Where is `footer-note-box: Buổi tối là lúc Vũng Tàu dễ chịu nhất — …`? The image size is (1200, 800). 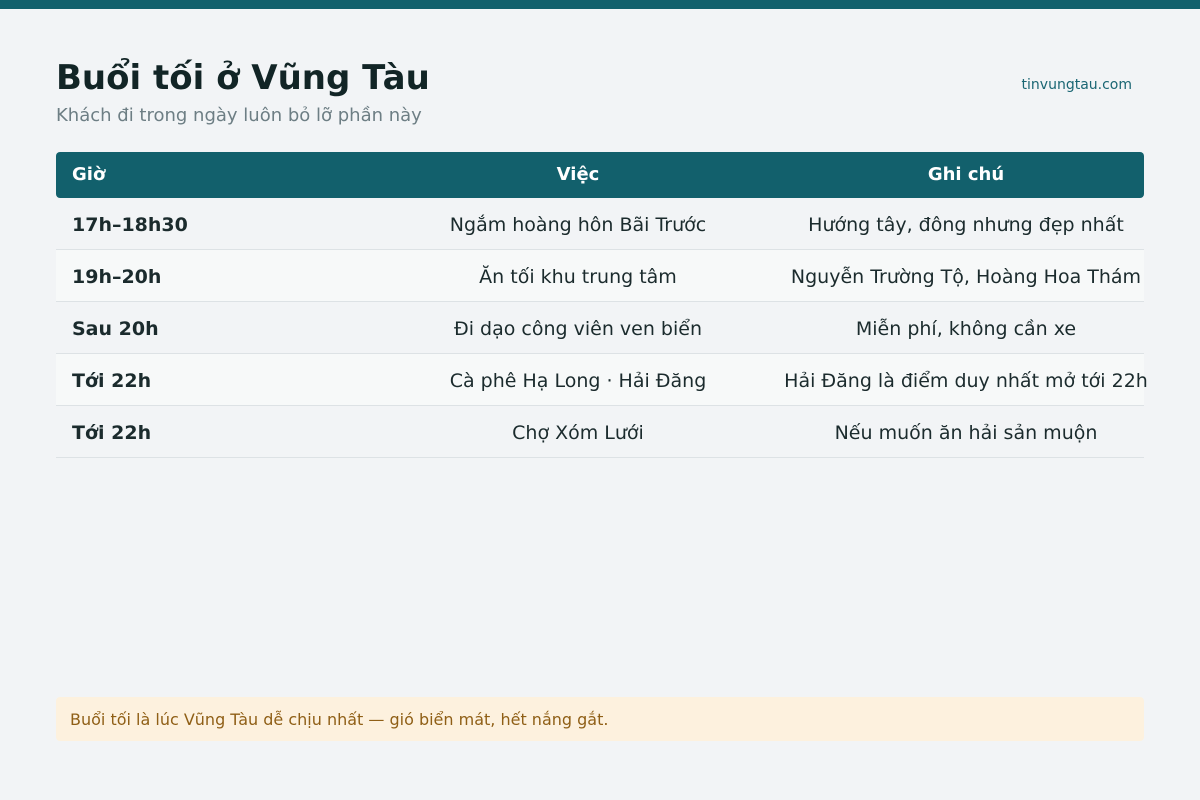
footer-note-box: Buổi tối là lúc Vũng Tàu dễ chịu nhất — … is located at coordinates (600, 719).